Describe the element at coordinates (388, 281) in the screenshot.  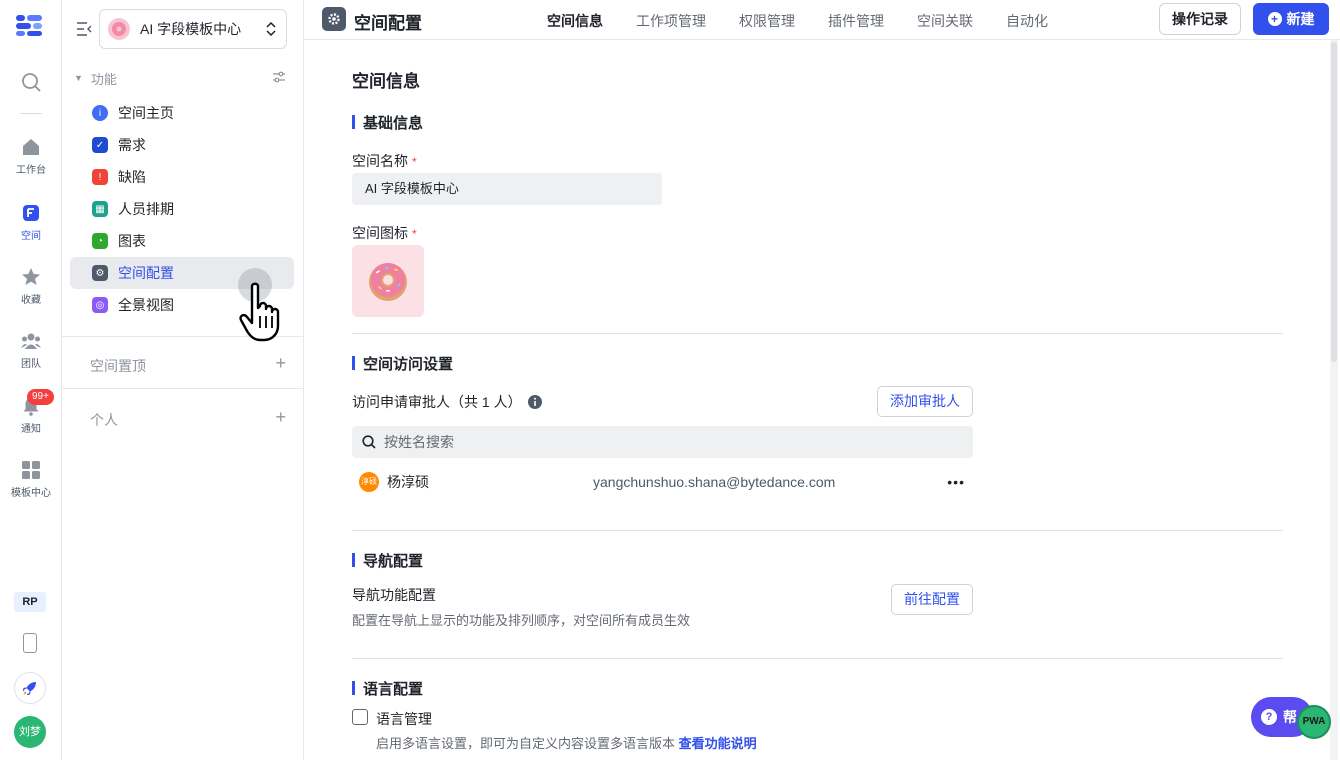
I see `space-icon-picker` at that location.